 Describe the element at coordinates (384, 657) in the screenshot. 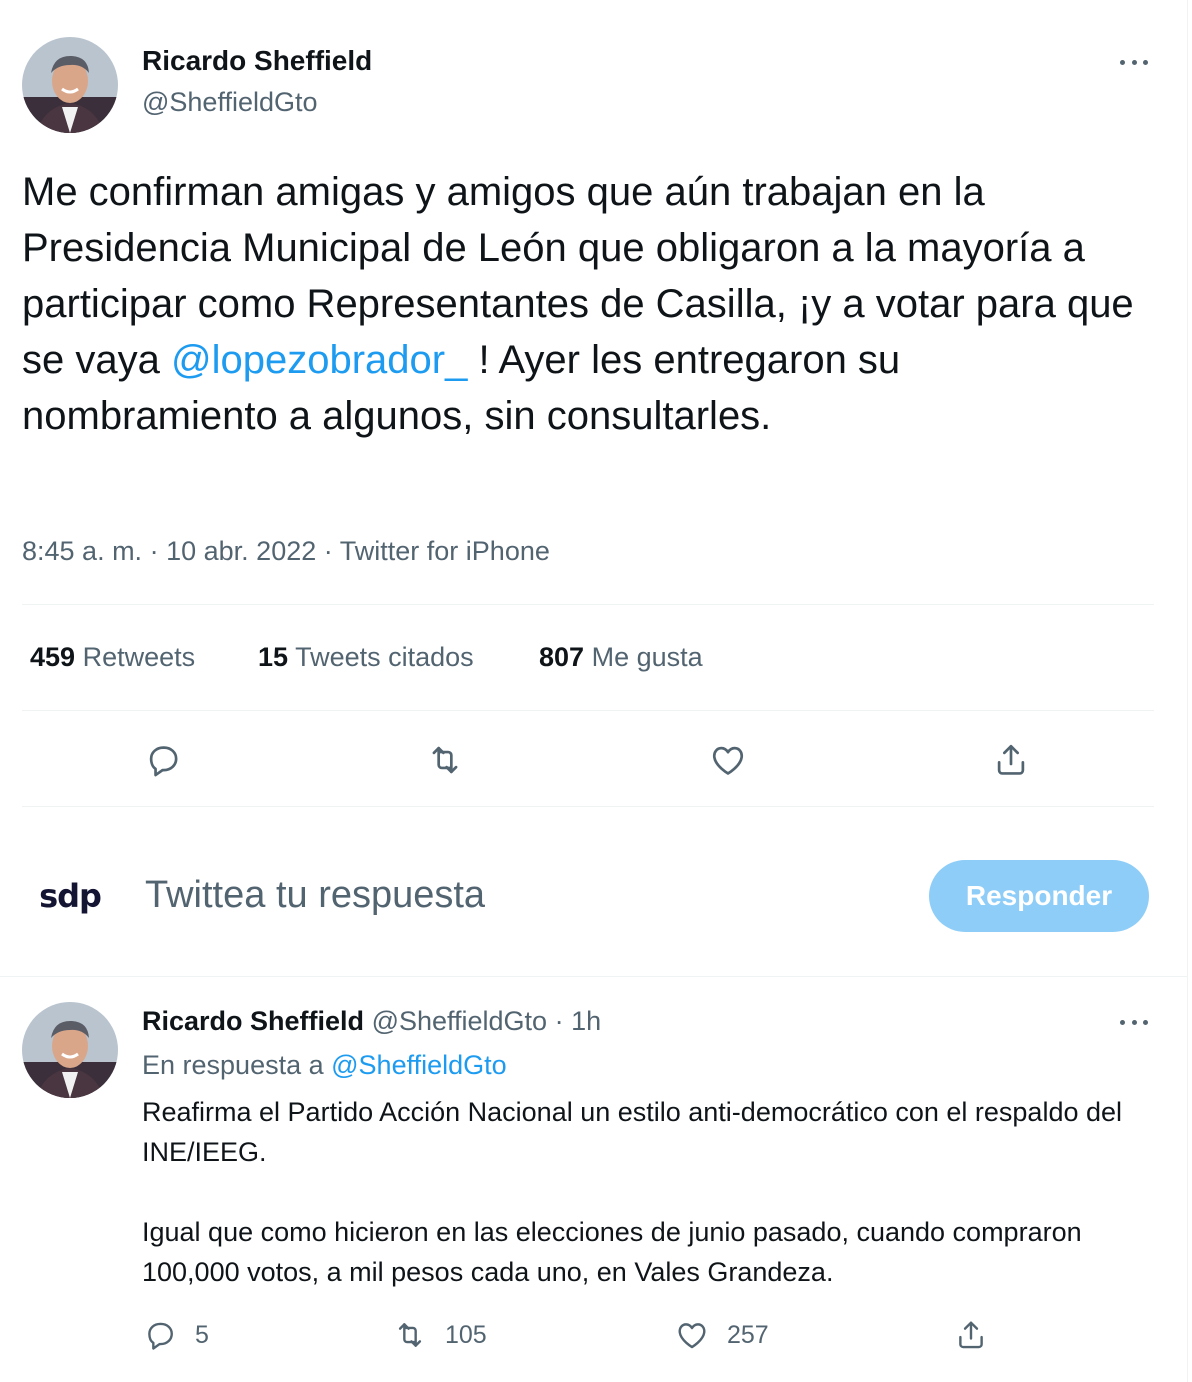

I see `quotes-label: Tweets citados` at that location.